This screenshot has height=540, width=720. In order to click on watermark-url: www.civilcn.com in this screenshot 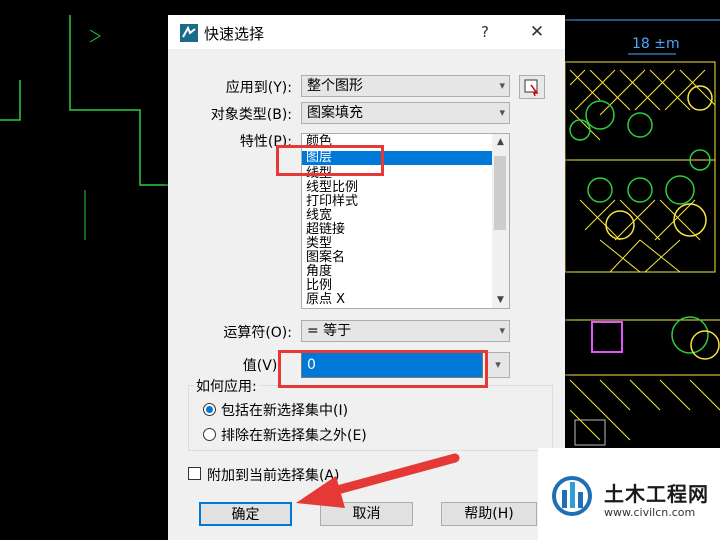, I will do `click(650, 512)`.